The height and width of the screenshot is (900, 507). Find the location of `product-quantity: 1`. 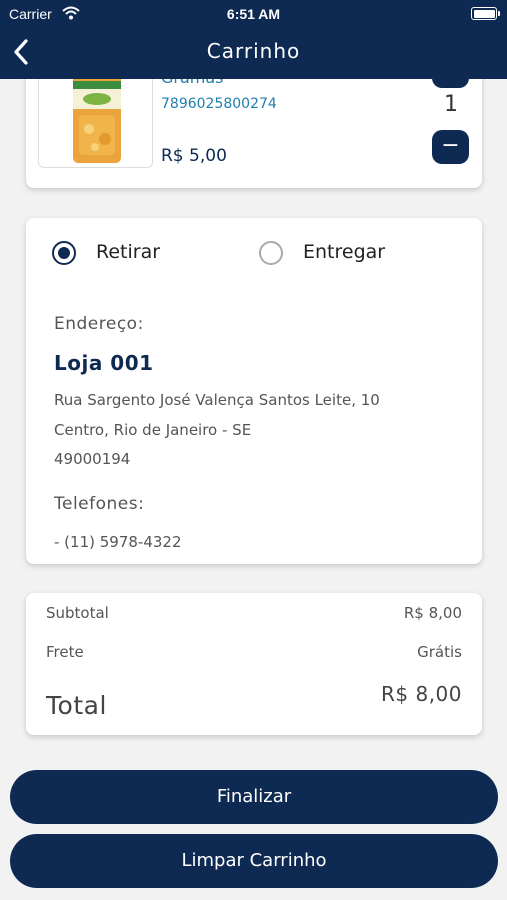

product-quantity: 1 is located at coordinates (451, 104).